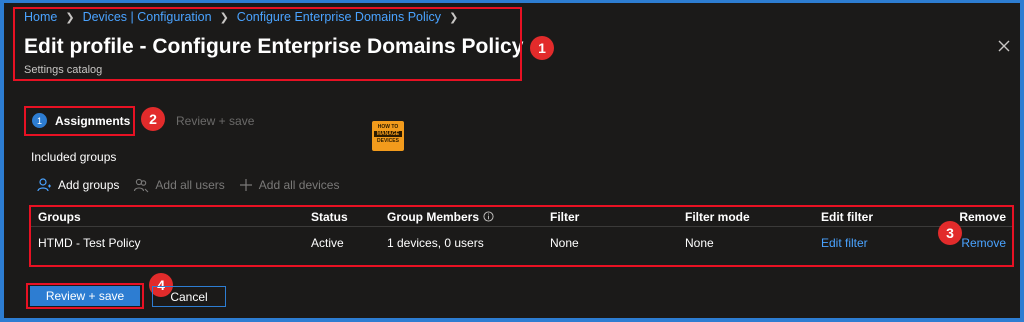  I want to click on page-subtitle: Settings catalog, so click(63, 70).